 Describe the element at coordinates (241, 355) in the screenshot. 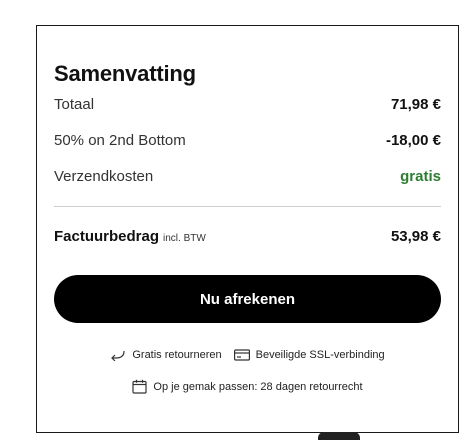

I see `card-icon` at that location.